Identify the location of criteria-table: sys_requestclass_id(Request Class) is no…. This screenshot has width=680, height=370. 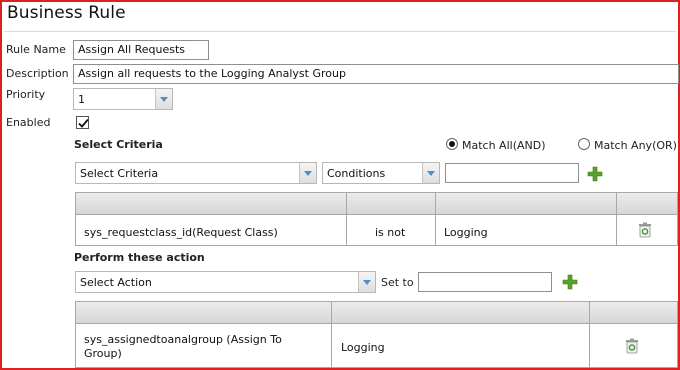
(376, 219).